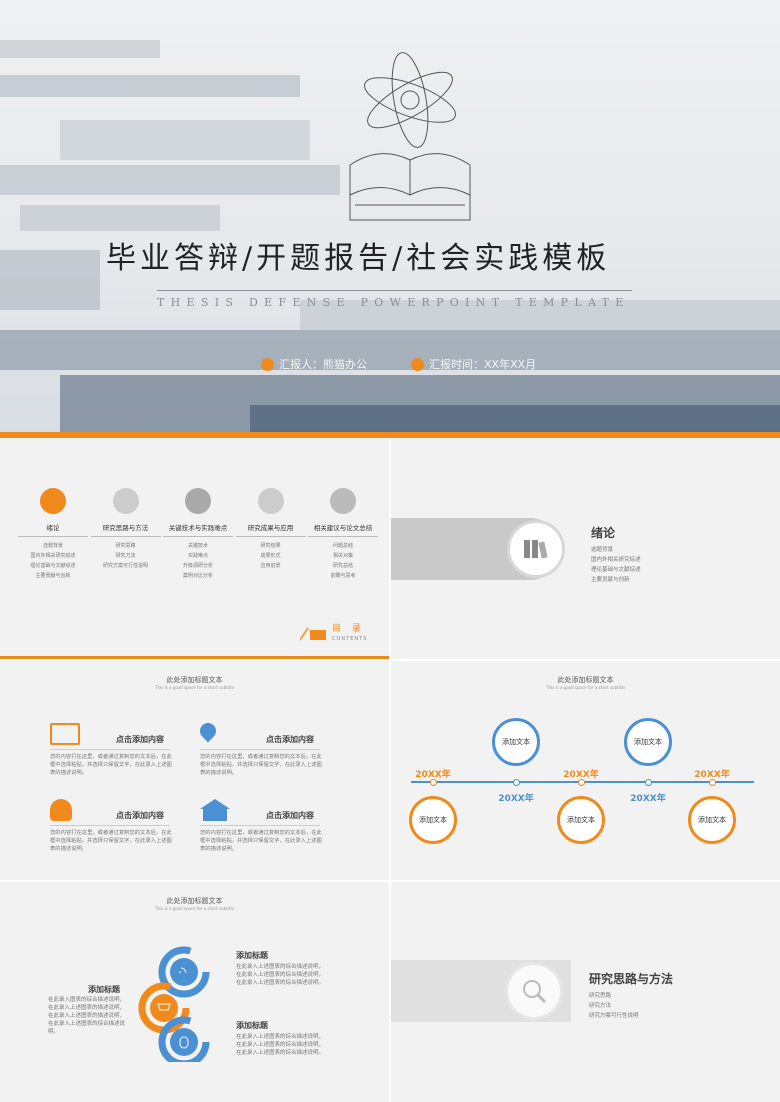 The image size is (780, 1102). Describe the element at coordinates (125, 546) in the screenshot. I see `toc-section-item: 研究思路` at that location.